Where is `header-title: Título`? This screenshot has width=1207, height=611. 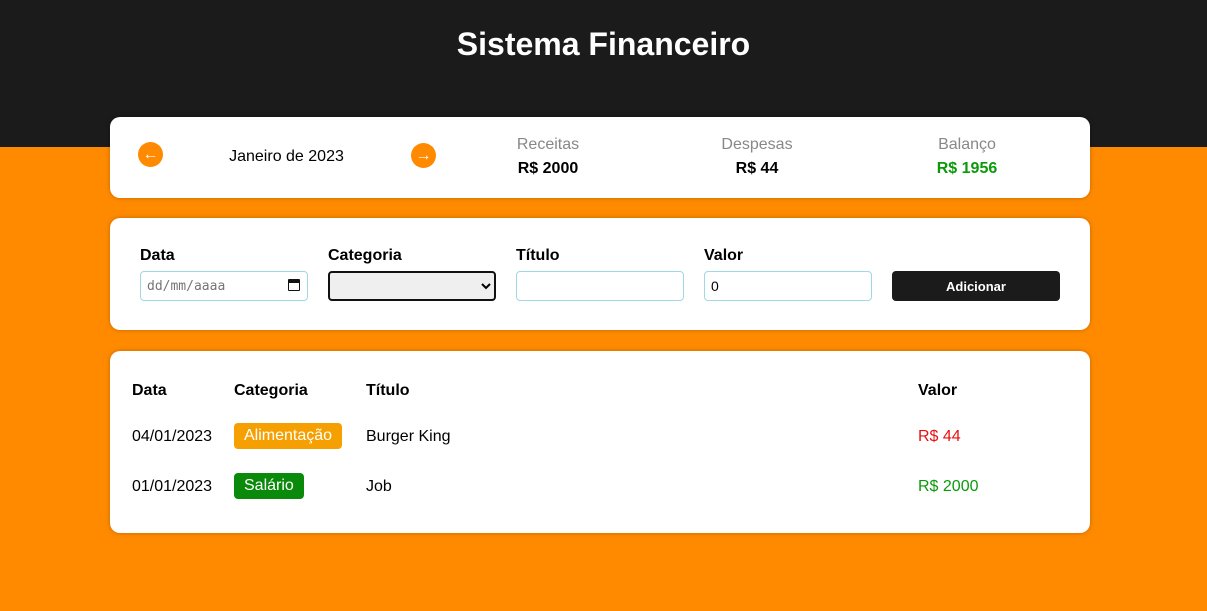
header-title: Título is located at coordinates (388, 390).